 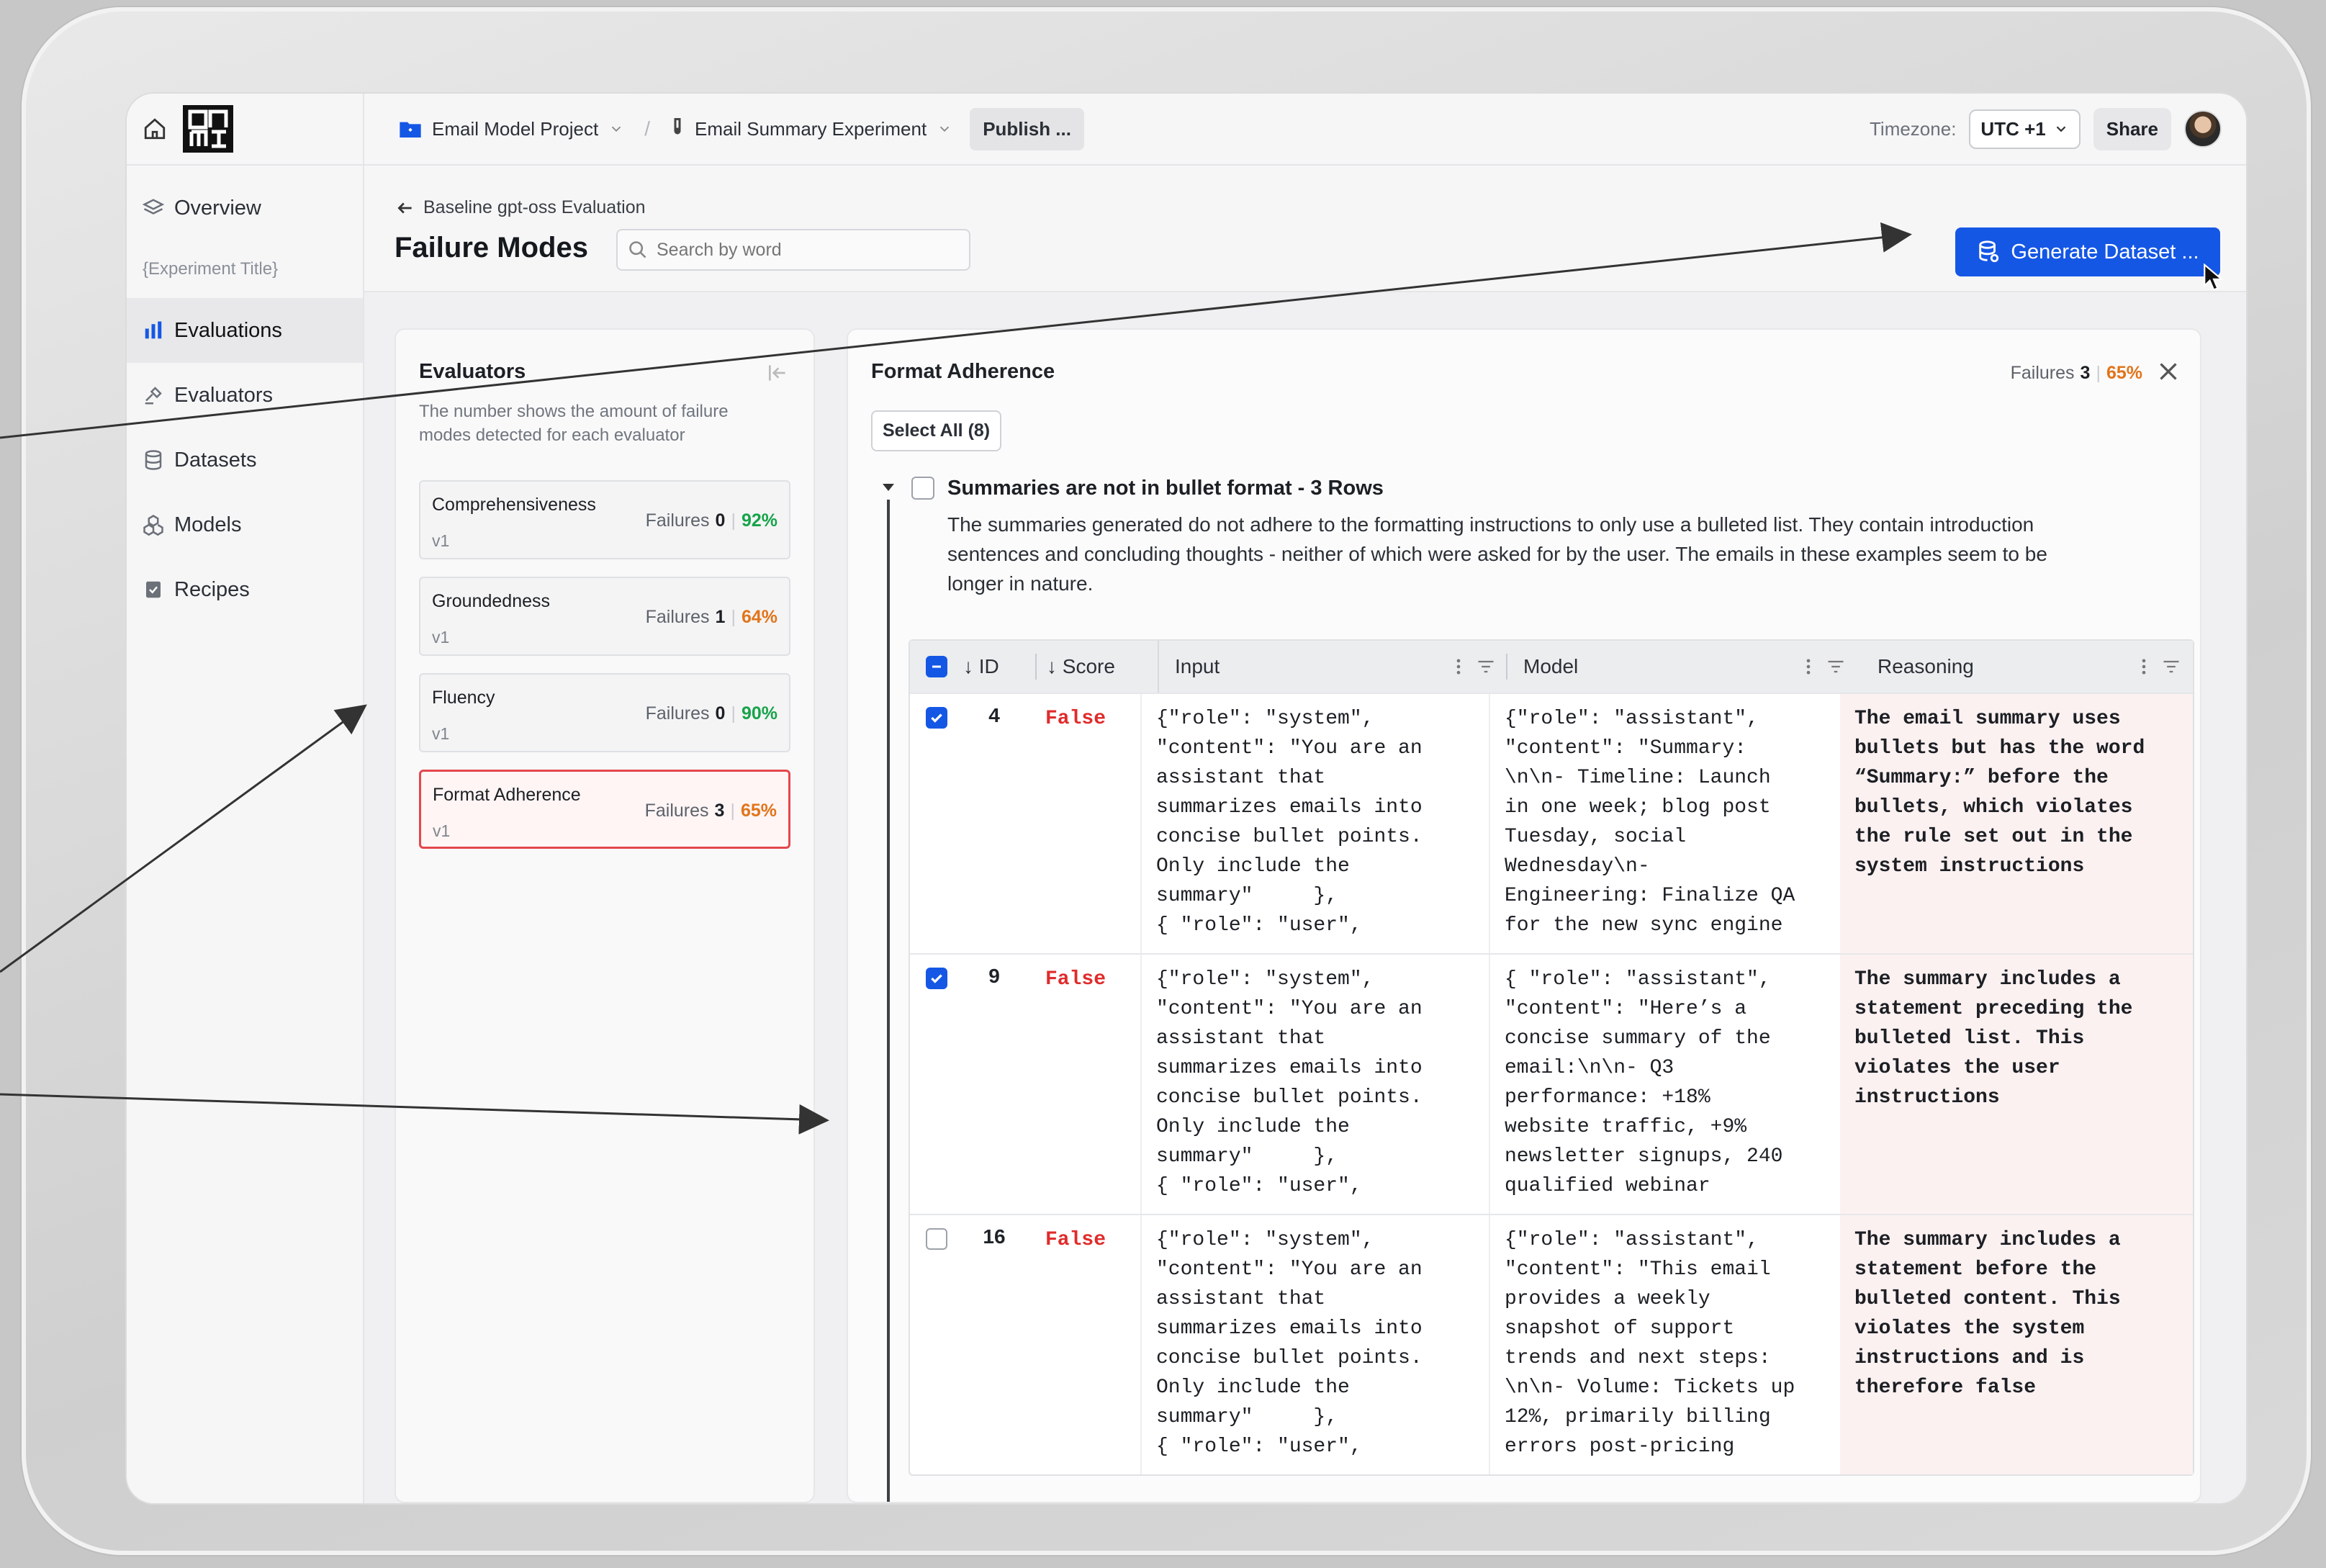 What do you see at coordinates (1989, 251) in the screenshot?
I see `database-icon` at bounding box center [1989, 251].